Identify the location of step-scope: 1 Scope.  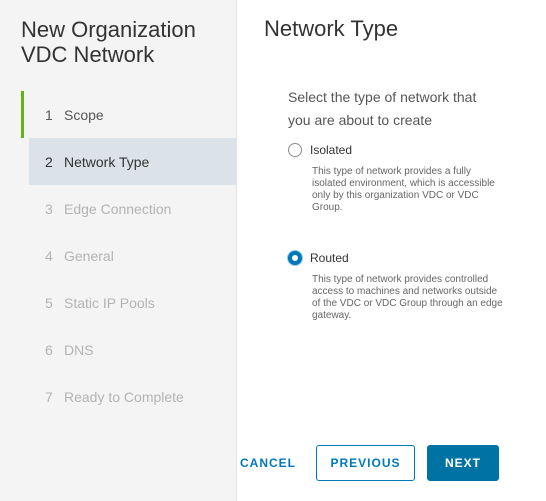
(128, 114).